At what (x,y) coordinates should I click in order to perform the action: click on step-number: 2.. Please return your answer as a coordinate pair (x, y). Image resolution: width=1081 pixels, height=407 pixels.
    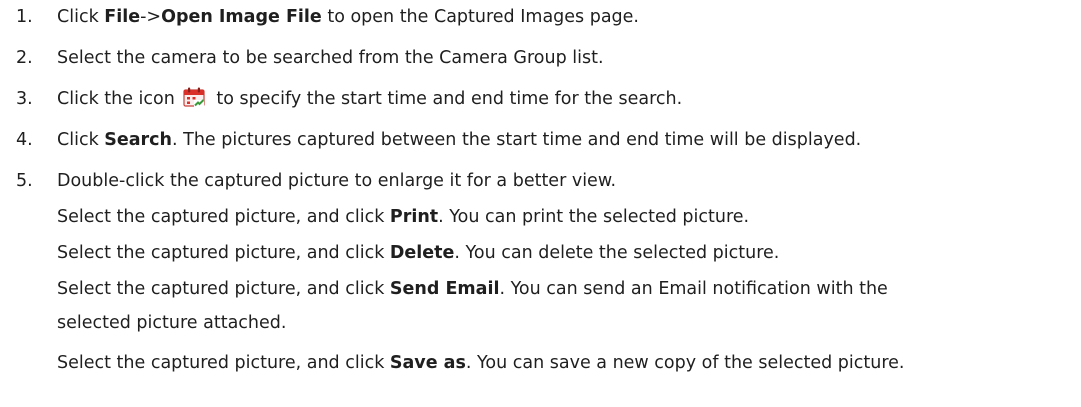
    Looking at the image, I should click on (24, 58).